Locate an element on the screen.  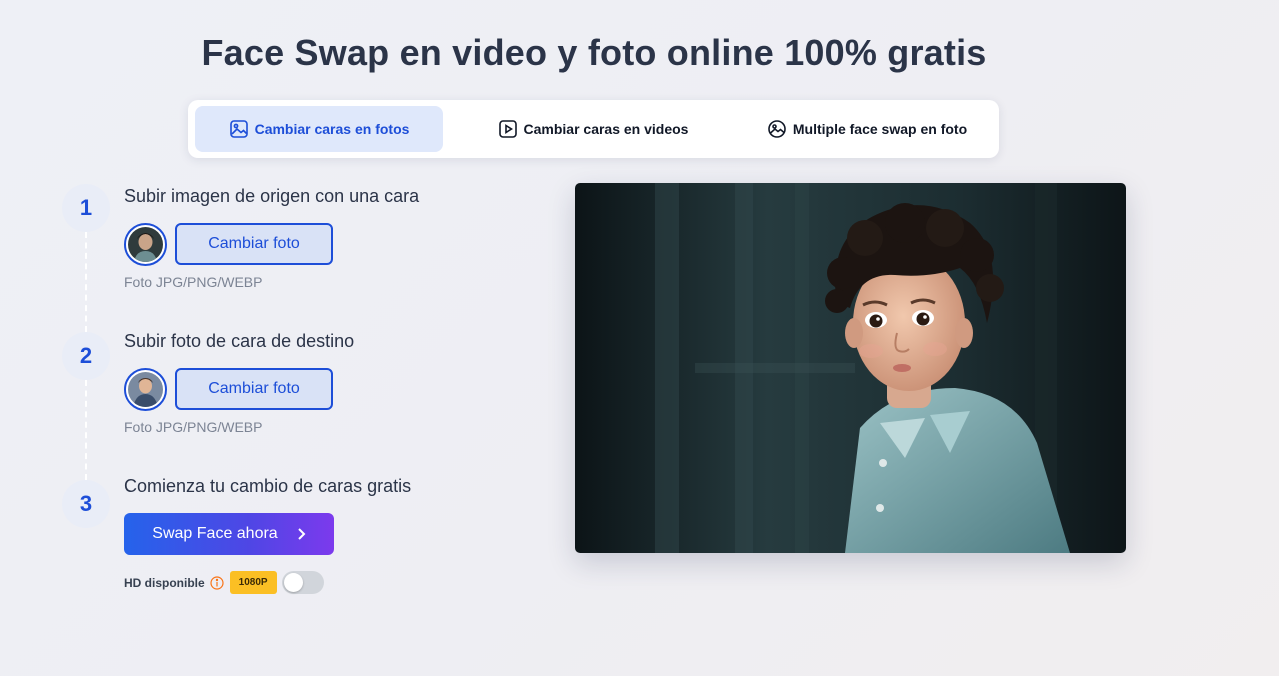
step-2-title: Subir foto de cara de destino is located at coordinates (239, 341).